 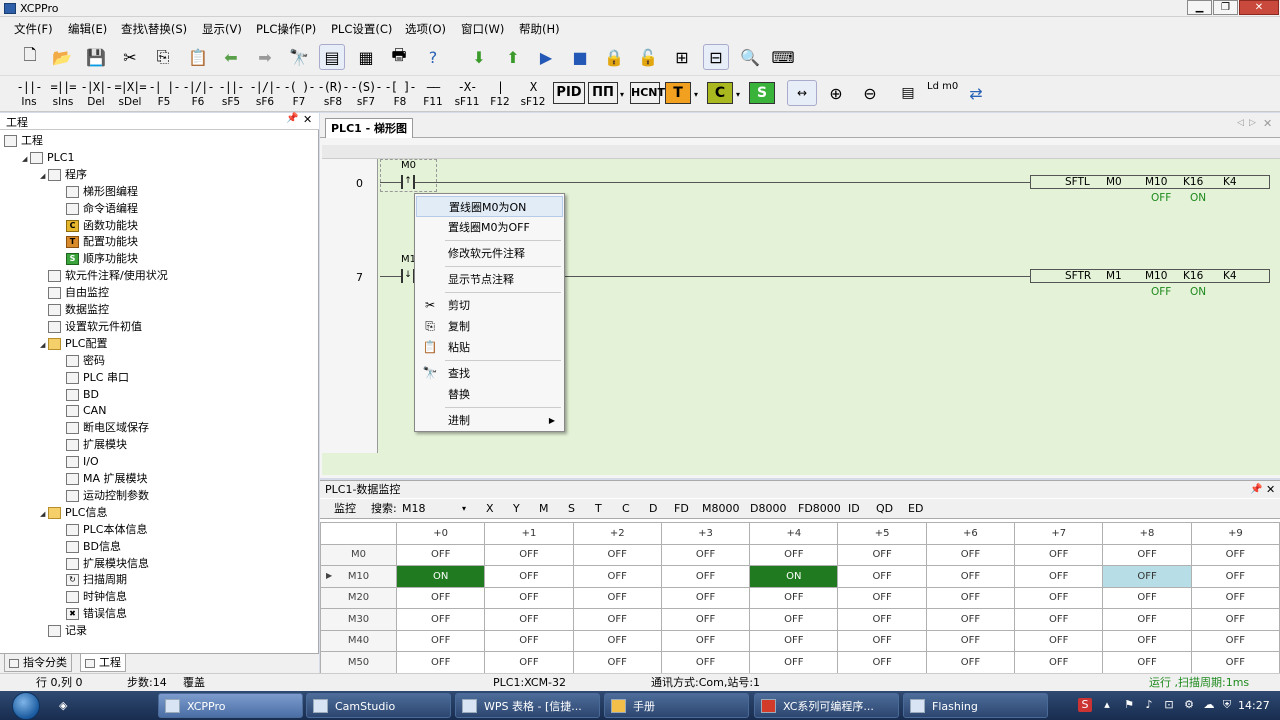 I want to click on tray-shield-icon: ⛨, so click(x=1227, y=705).